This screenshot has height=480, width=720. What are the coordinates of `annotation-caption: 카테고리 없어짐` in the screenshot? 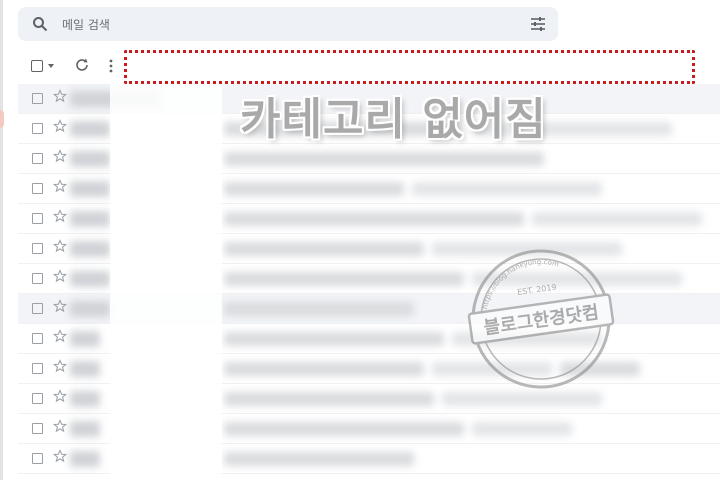 It's located at (393, 119).